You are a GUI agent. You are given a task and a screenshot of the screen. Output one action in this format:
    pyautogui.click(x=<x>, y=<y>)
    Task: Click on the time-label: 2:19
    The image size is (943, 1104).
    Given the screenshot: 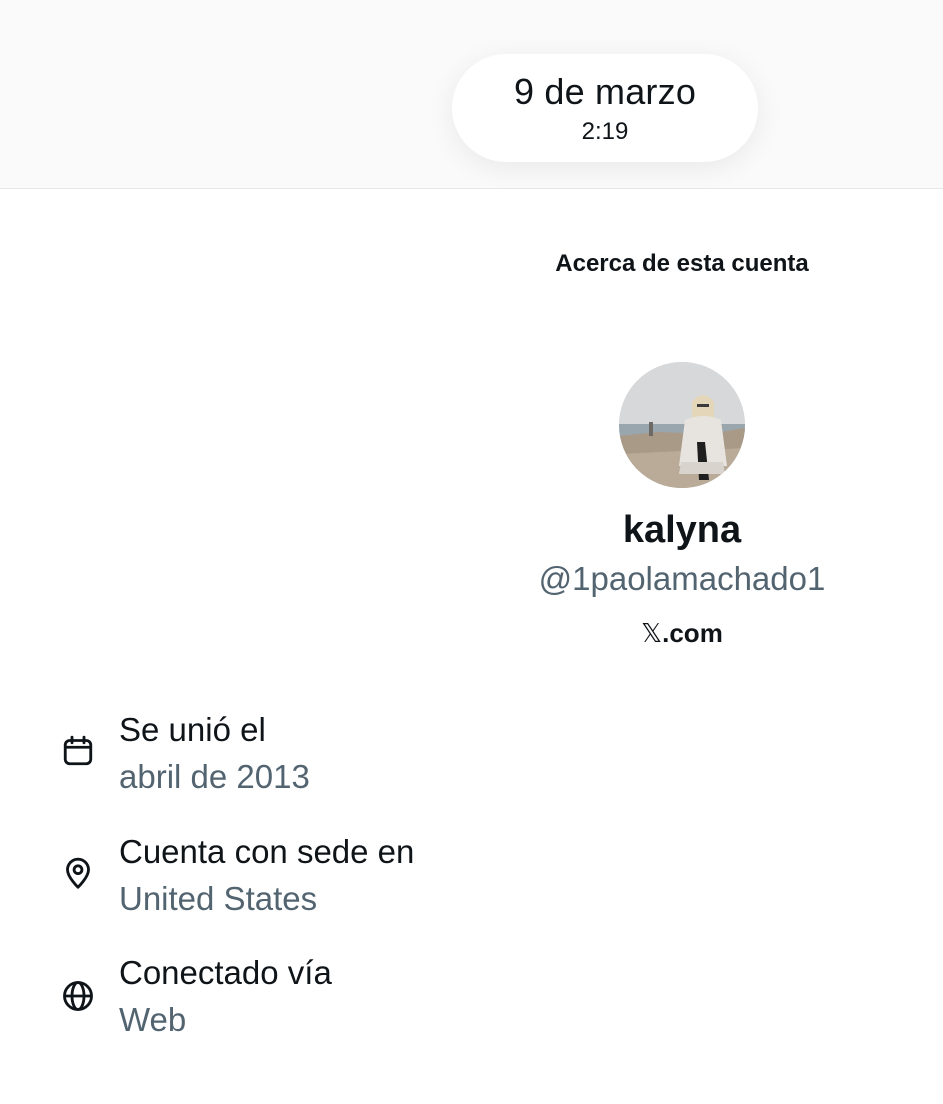 What is the action you would take?
    pyautogui.click(x=605, y=131)
    